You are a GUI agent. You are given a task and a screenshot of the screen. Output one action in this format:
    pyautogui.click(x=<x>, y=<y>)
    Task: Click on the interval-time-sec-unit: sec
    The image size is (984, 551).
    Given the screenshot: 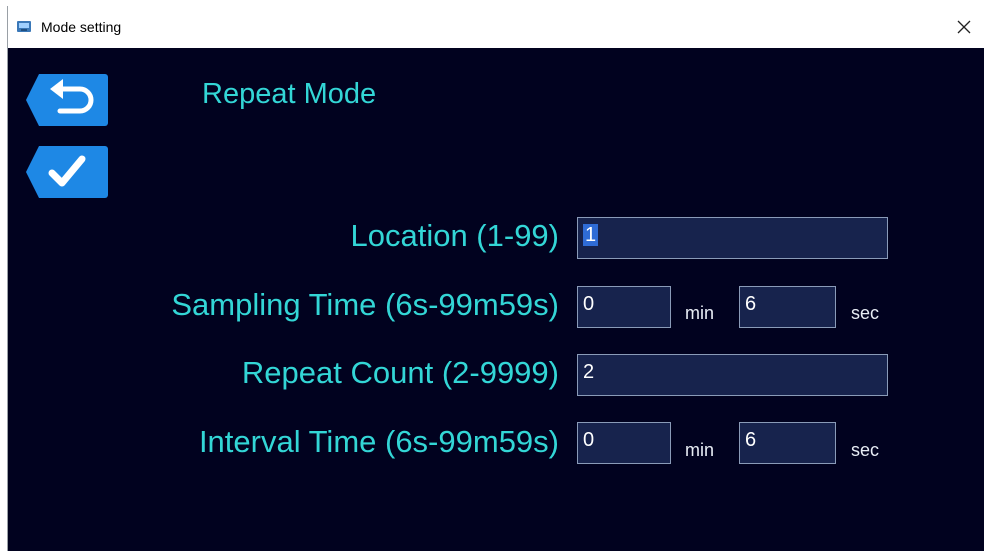 What is the action you would take?
    pyautogui.click(x=865, y=450)
    